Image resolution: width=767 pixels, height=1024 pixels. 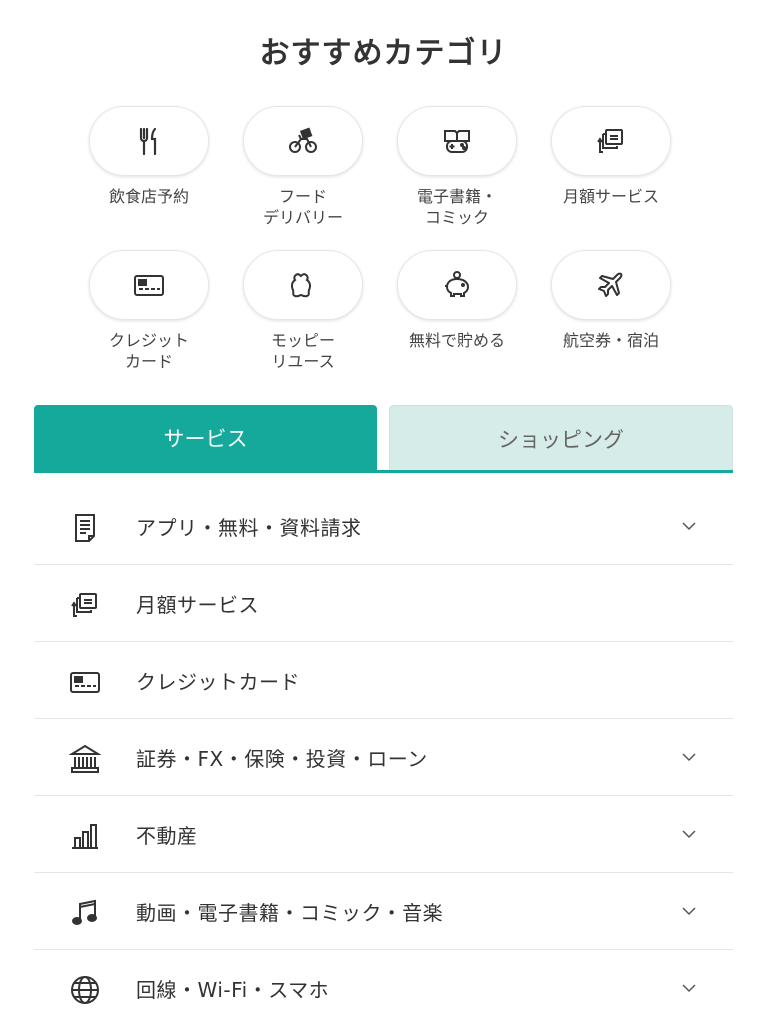 I want to click on category-label: モッピー リユース, so click(x=302, y=351).